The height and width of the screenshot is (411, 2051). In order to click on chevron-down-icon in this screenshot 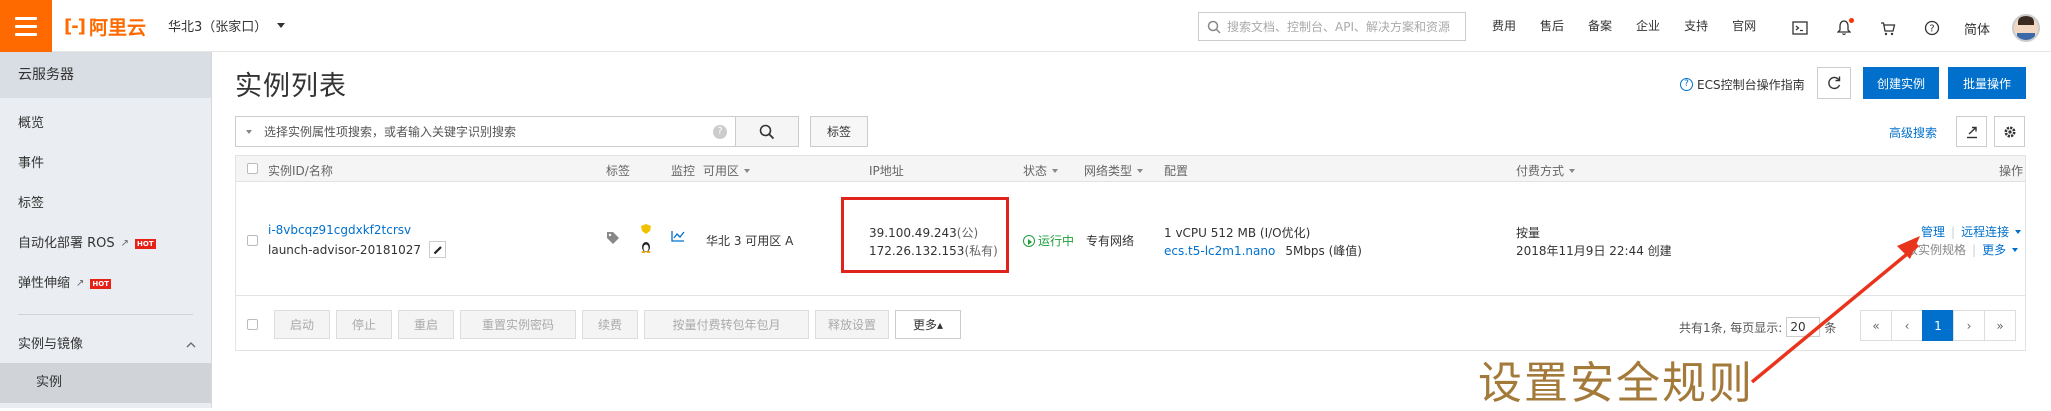, I will do `click(2018, 231)`.